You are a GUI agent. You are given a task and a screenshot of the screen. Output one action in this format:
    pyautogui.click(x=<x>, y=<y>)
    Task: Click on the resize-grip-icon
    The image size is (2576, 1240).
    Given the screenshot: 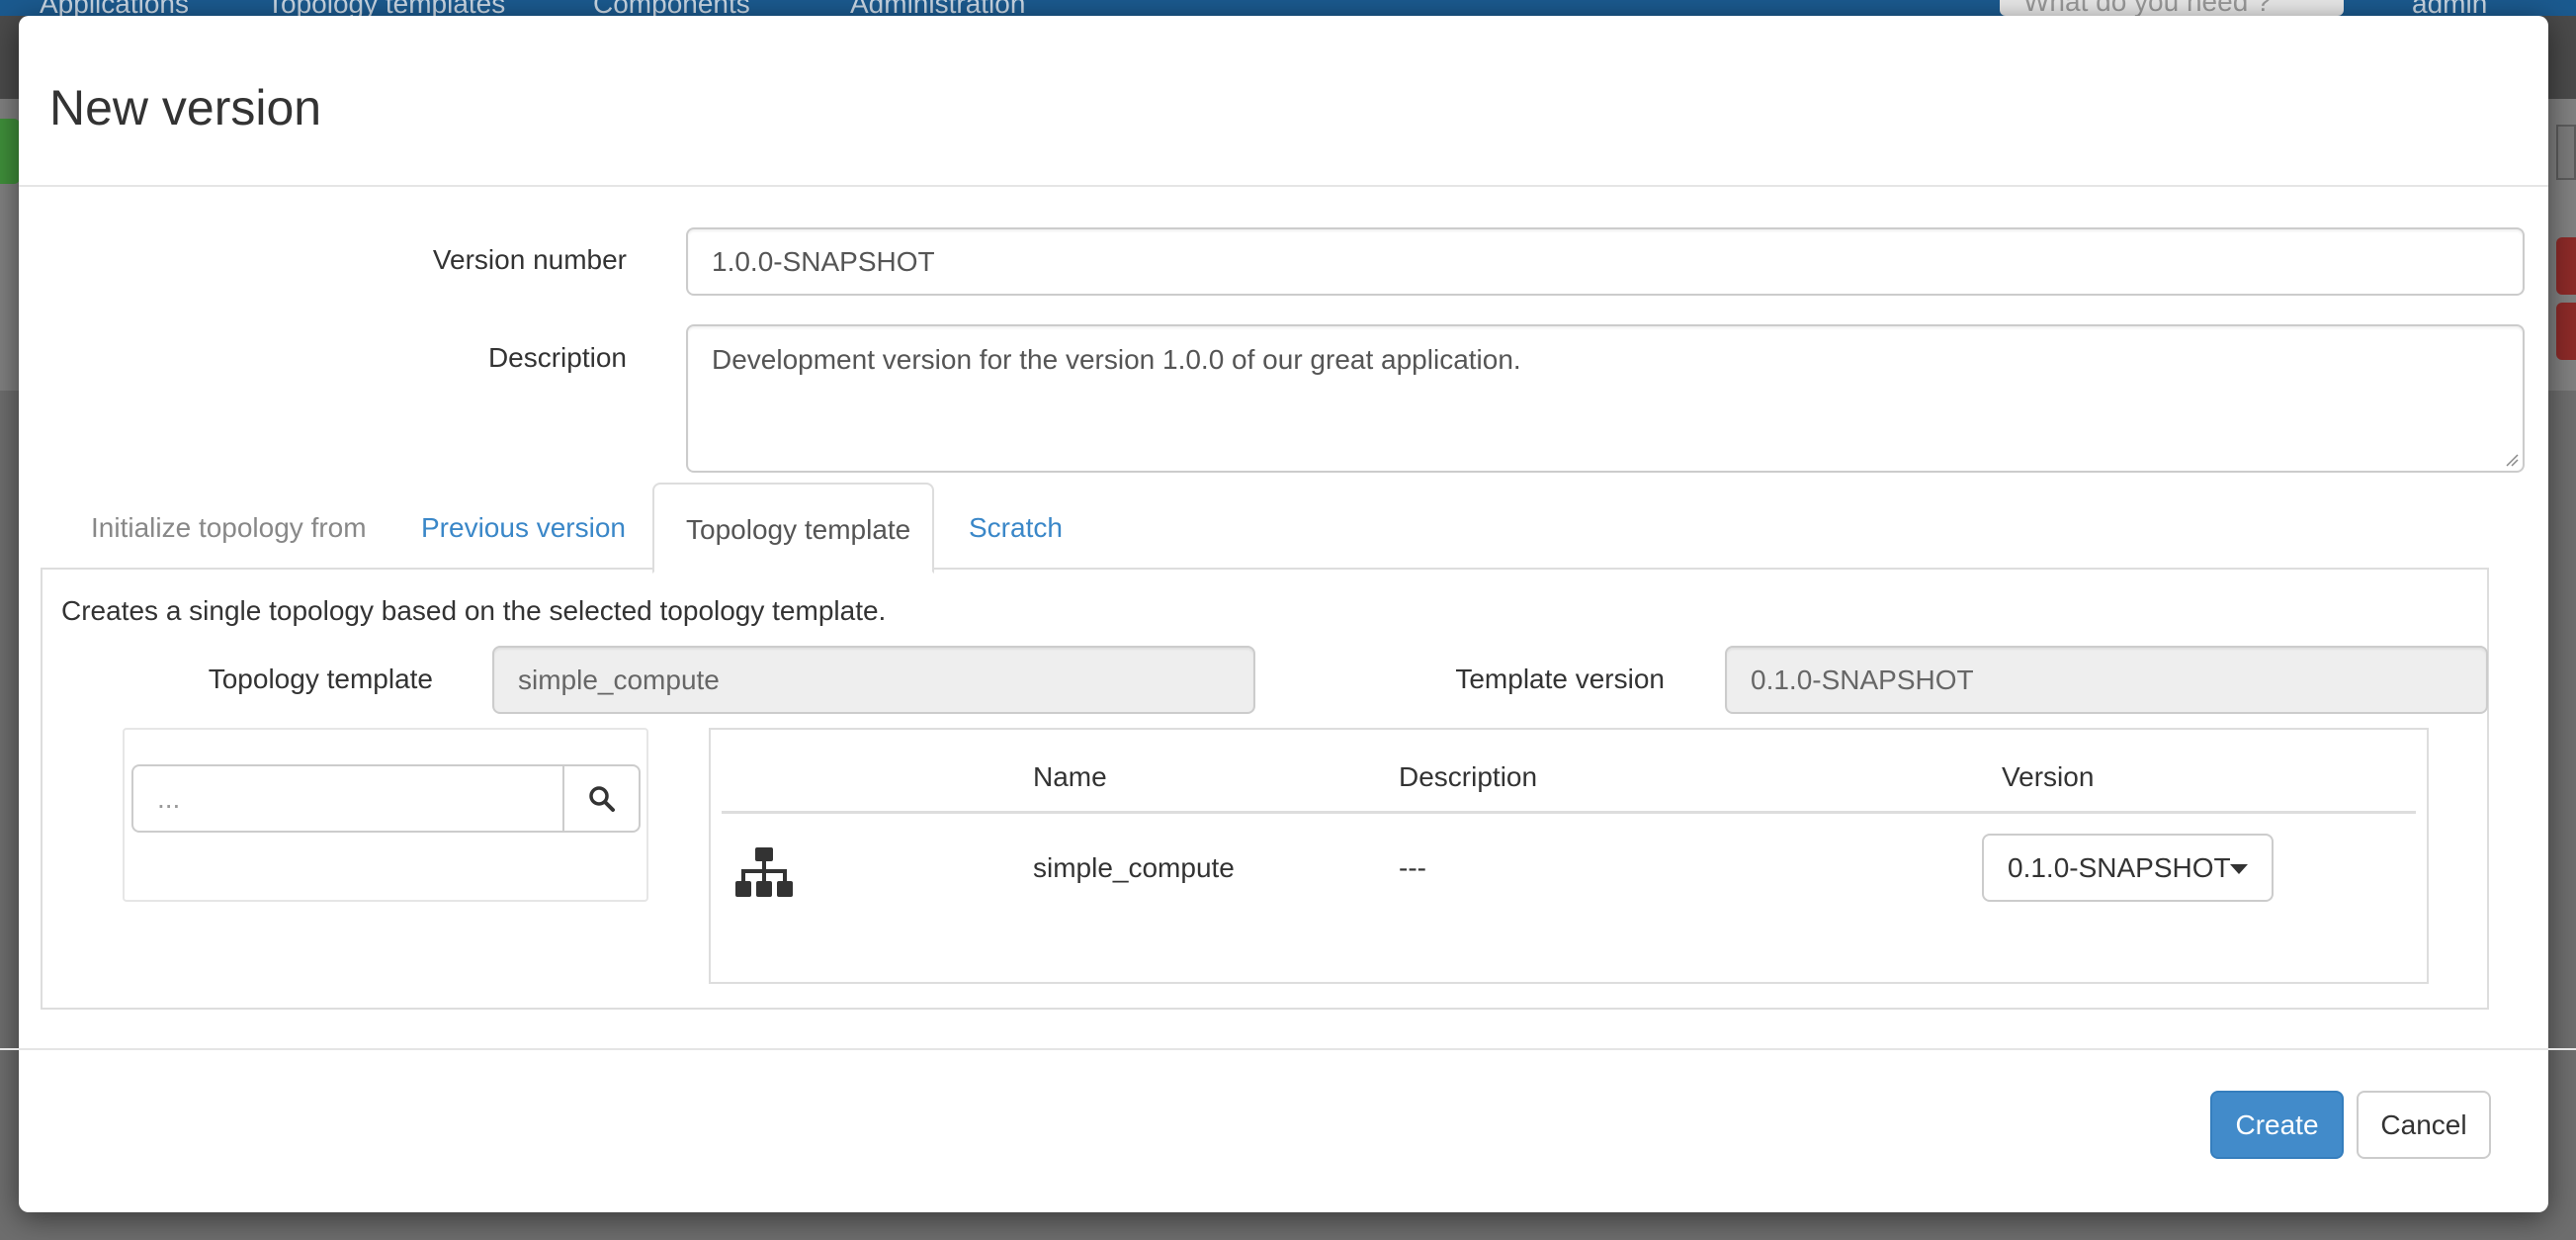 What is the action you would take?
    pyautogui.click(x=2512, y=460)
    